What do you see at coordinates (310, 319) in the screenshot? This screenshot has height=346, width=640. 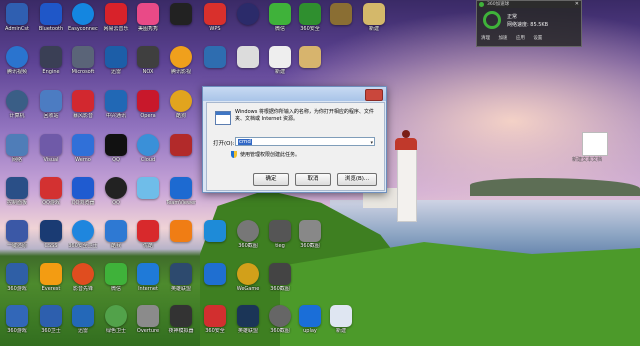 I see `desktop-icon: uplay` at bounding box center [310, 319].